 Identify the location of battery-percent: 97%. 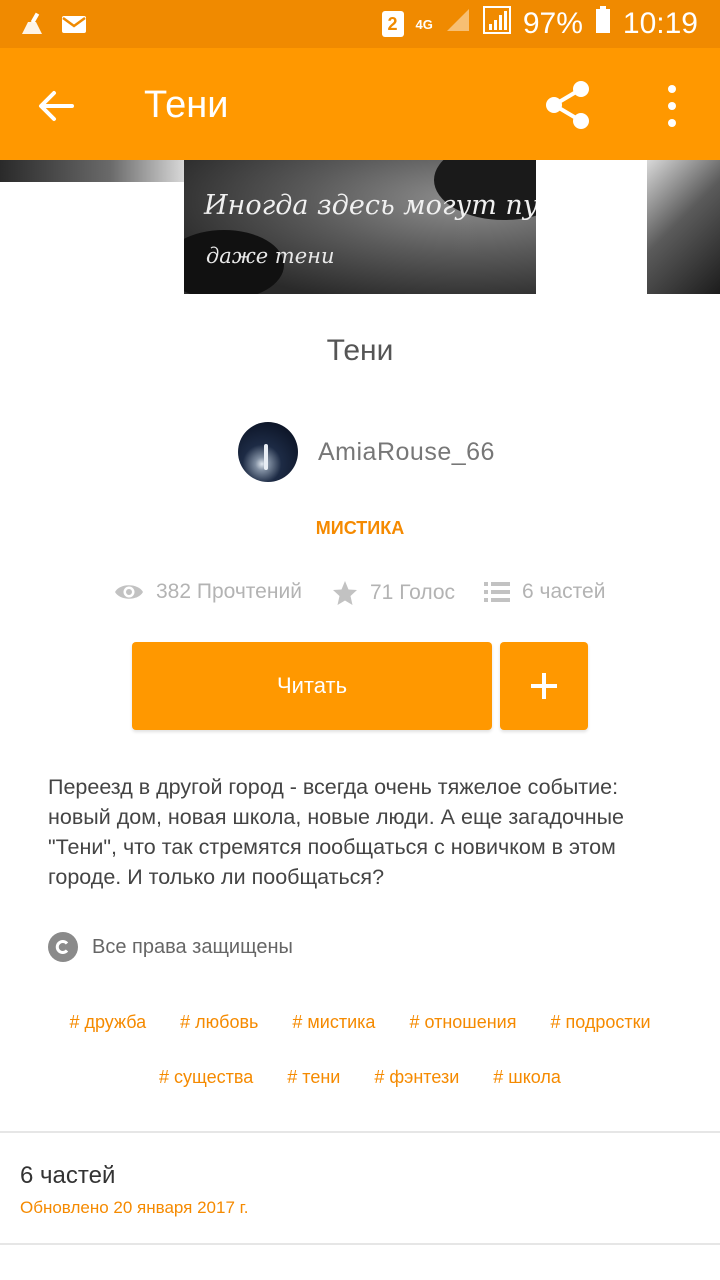
(552, 23).